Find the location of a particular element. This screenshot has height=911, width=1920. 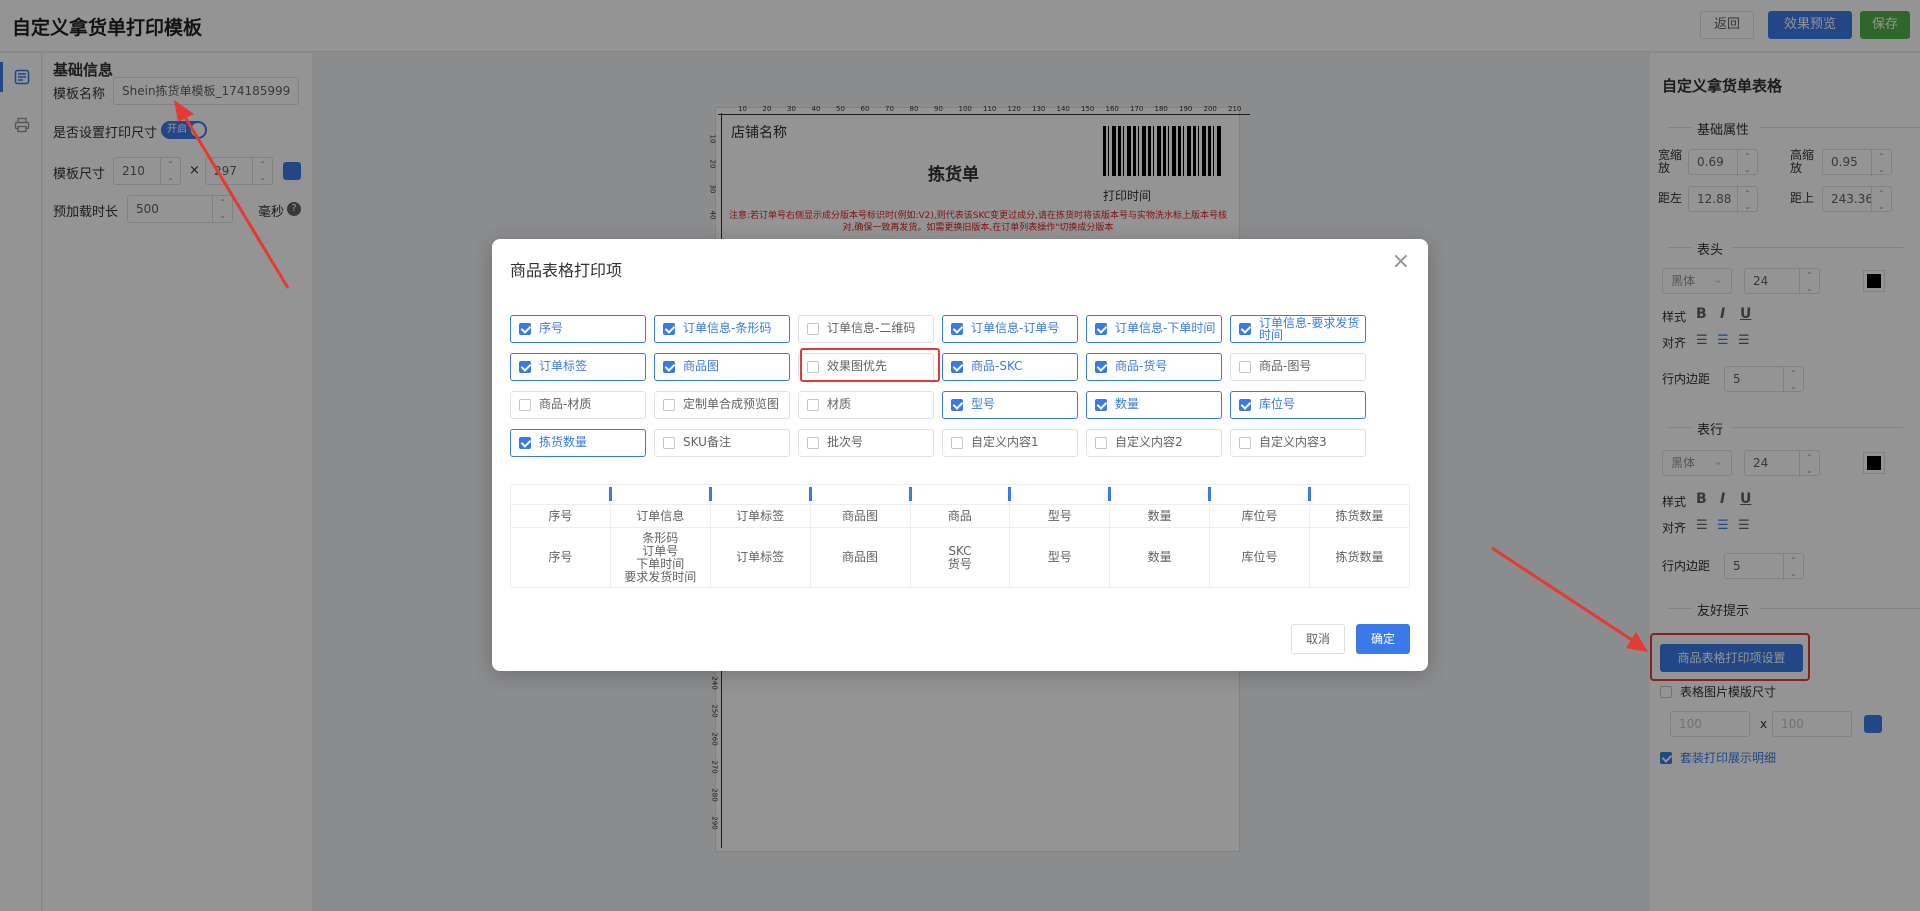

option-item: 商品-图号 is located at coordinates (1298, 367).